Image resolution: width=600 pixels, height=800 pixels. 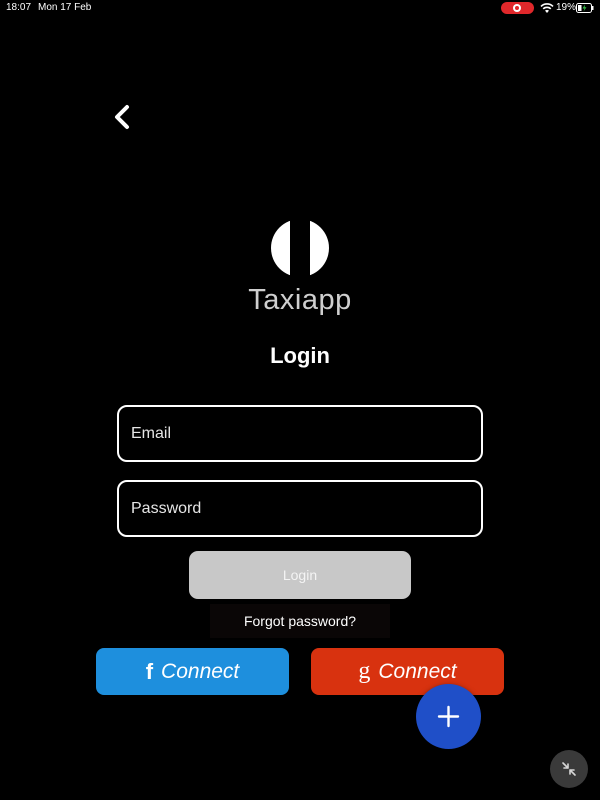 I want to click on password-field, so click(x=300, y=508).